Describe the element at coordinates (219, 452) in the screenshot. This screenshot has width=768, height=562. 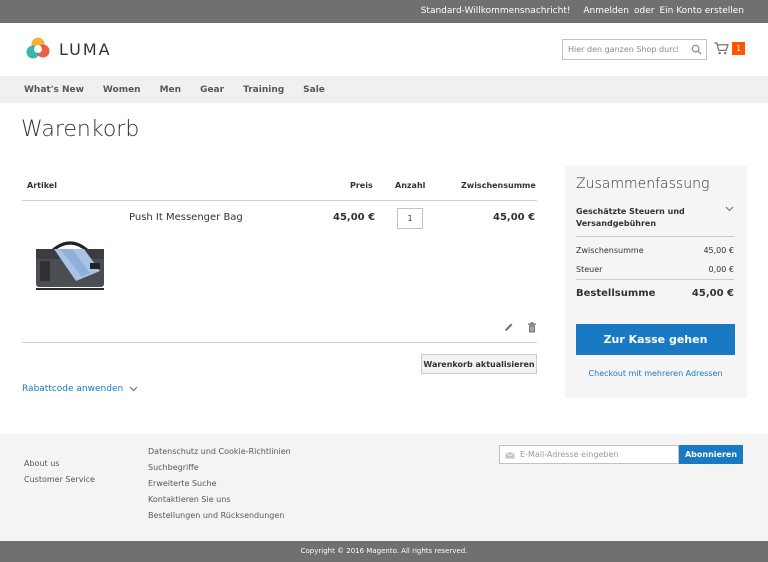
I see `footer-link-privacy: Datenschutz und Cookie-Richtlinien` at that location.